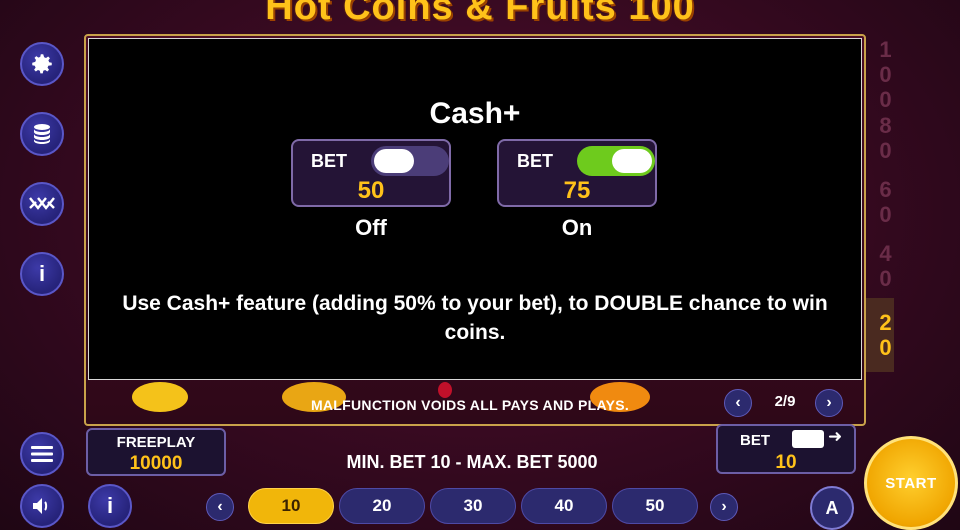 Image resolution: width=960 pixels, height=530 pixels. I want to click on multiplier-ladder: 100 80 60 40 20, so click(882, 204).